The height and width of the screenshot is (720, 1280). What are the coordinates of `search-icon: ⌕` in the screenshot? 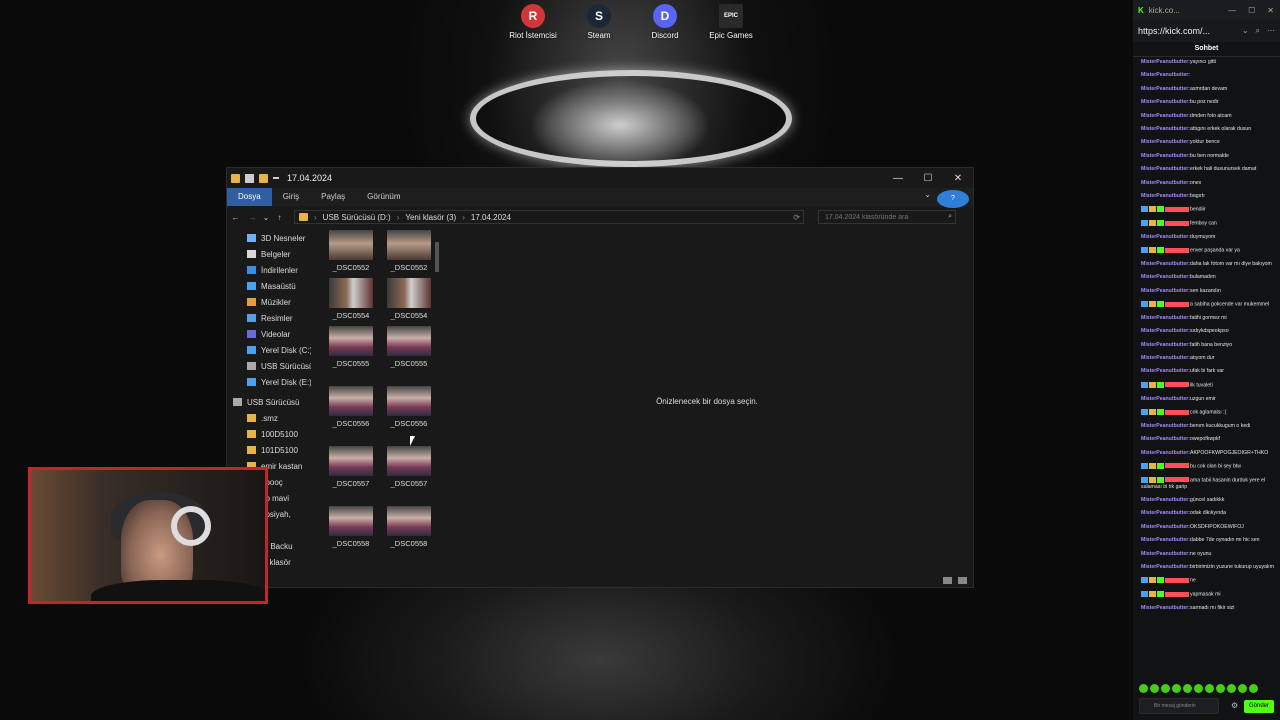 It's located at (951, 217).